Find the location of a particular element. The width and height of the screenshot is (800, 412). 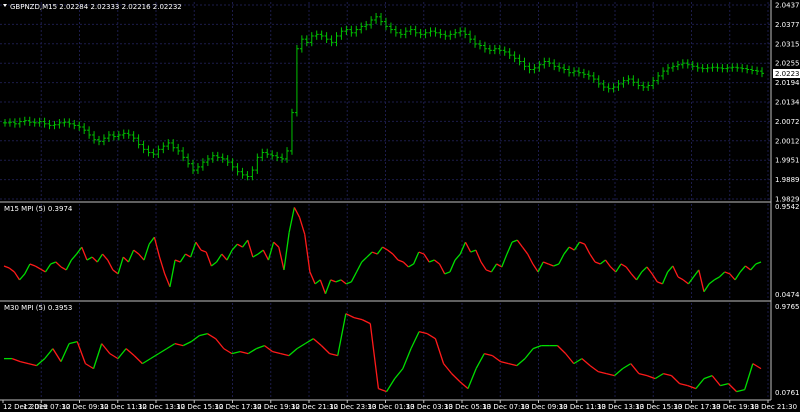

time-tick-label: 13 Dec 21:30 is located at coordinates (773, 407).